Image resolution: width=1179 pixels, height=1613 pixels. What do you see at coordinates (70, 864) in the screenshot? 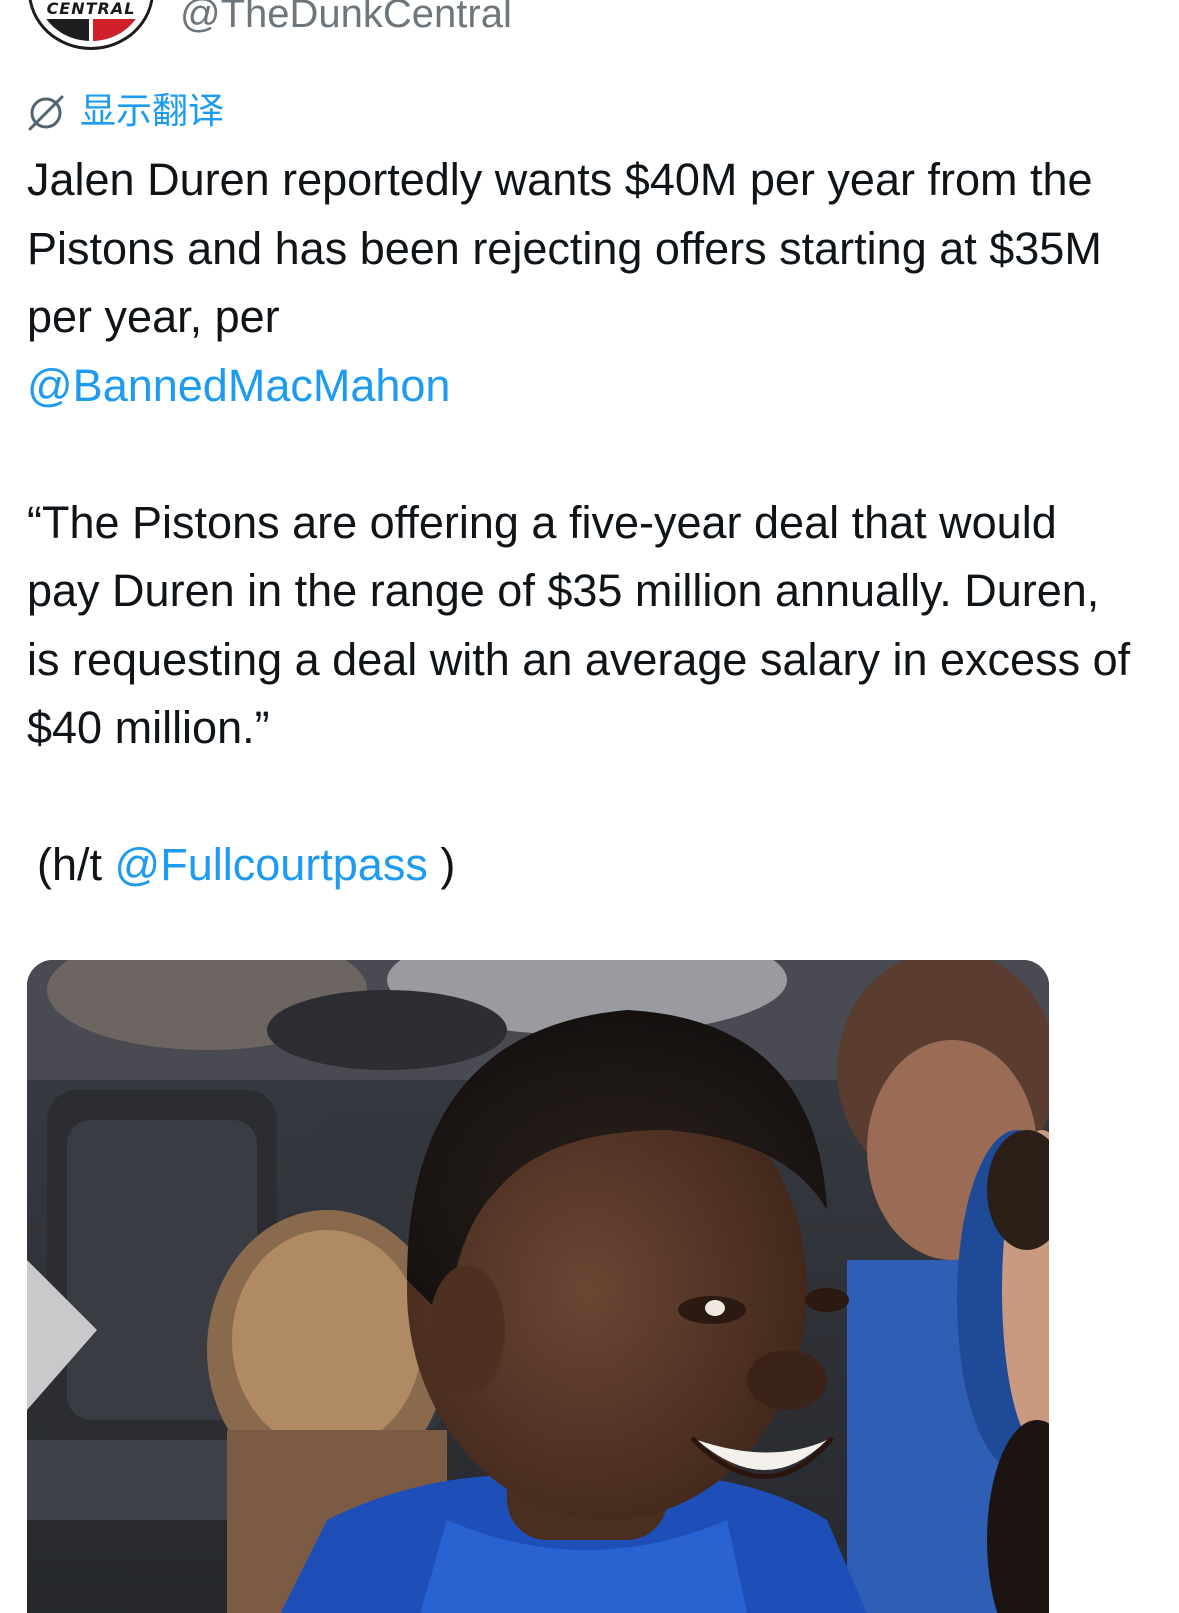
I see `hat-tip-prefix: (h/t` at bounding box center [70, 864].